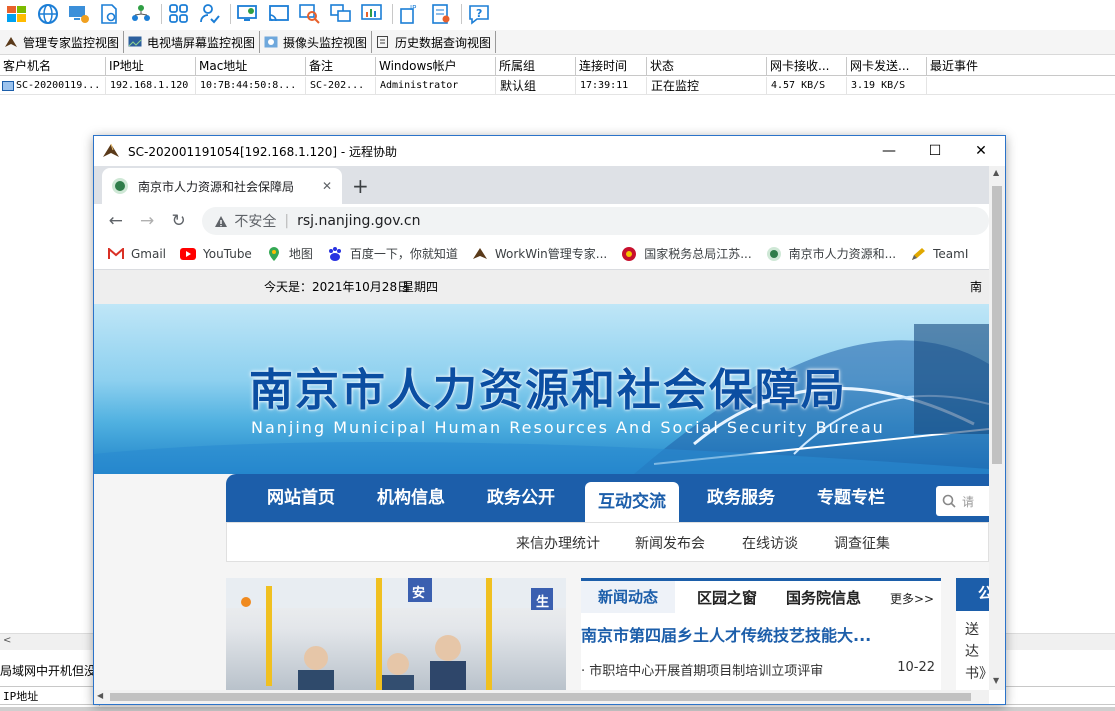 The width and height of the screenshot is (1115, 711). I want to click on tab-label: 电视墙屏幕监控视图, so click(201, 42).